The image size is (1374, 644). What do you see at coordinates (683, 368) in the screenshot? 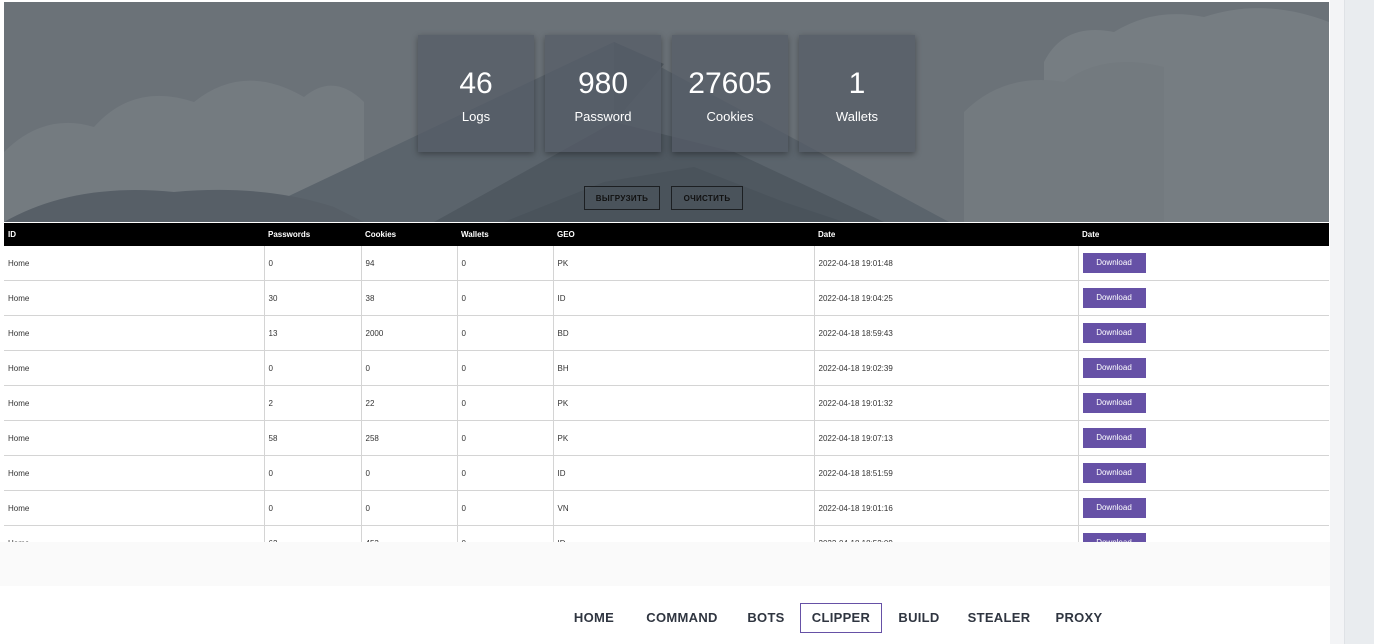
I see `cell-geo: BH` at bounding box center [683, 368].